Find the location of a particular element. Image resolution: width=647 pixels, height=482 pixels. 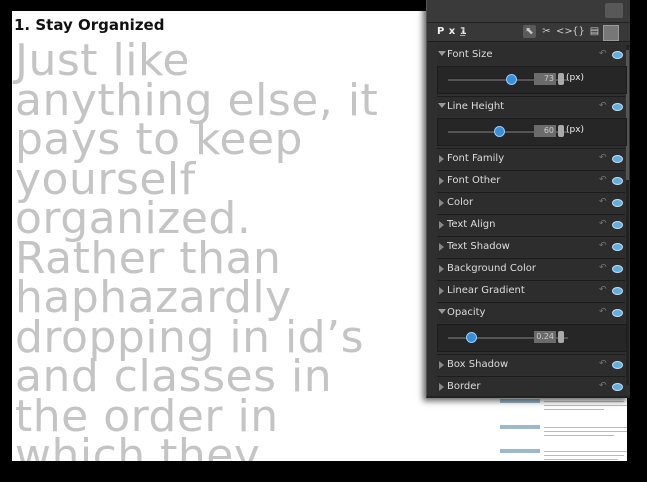

property-label: Linear Gradient is located at coordinates (486, 290).